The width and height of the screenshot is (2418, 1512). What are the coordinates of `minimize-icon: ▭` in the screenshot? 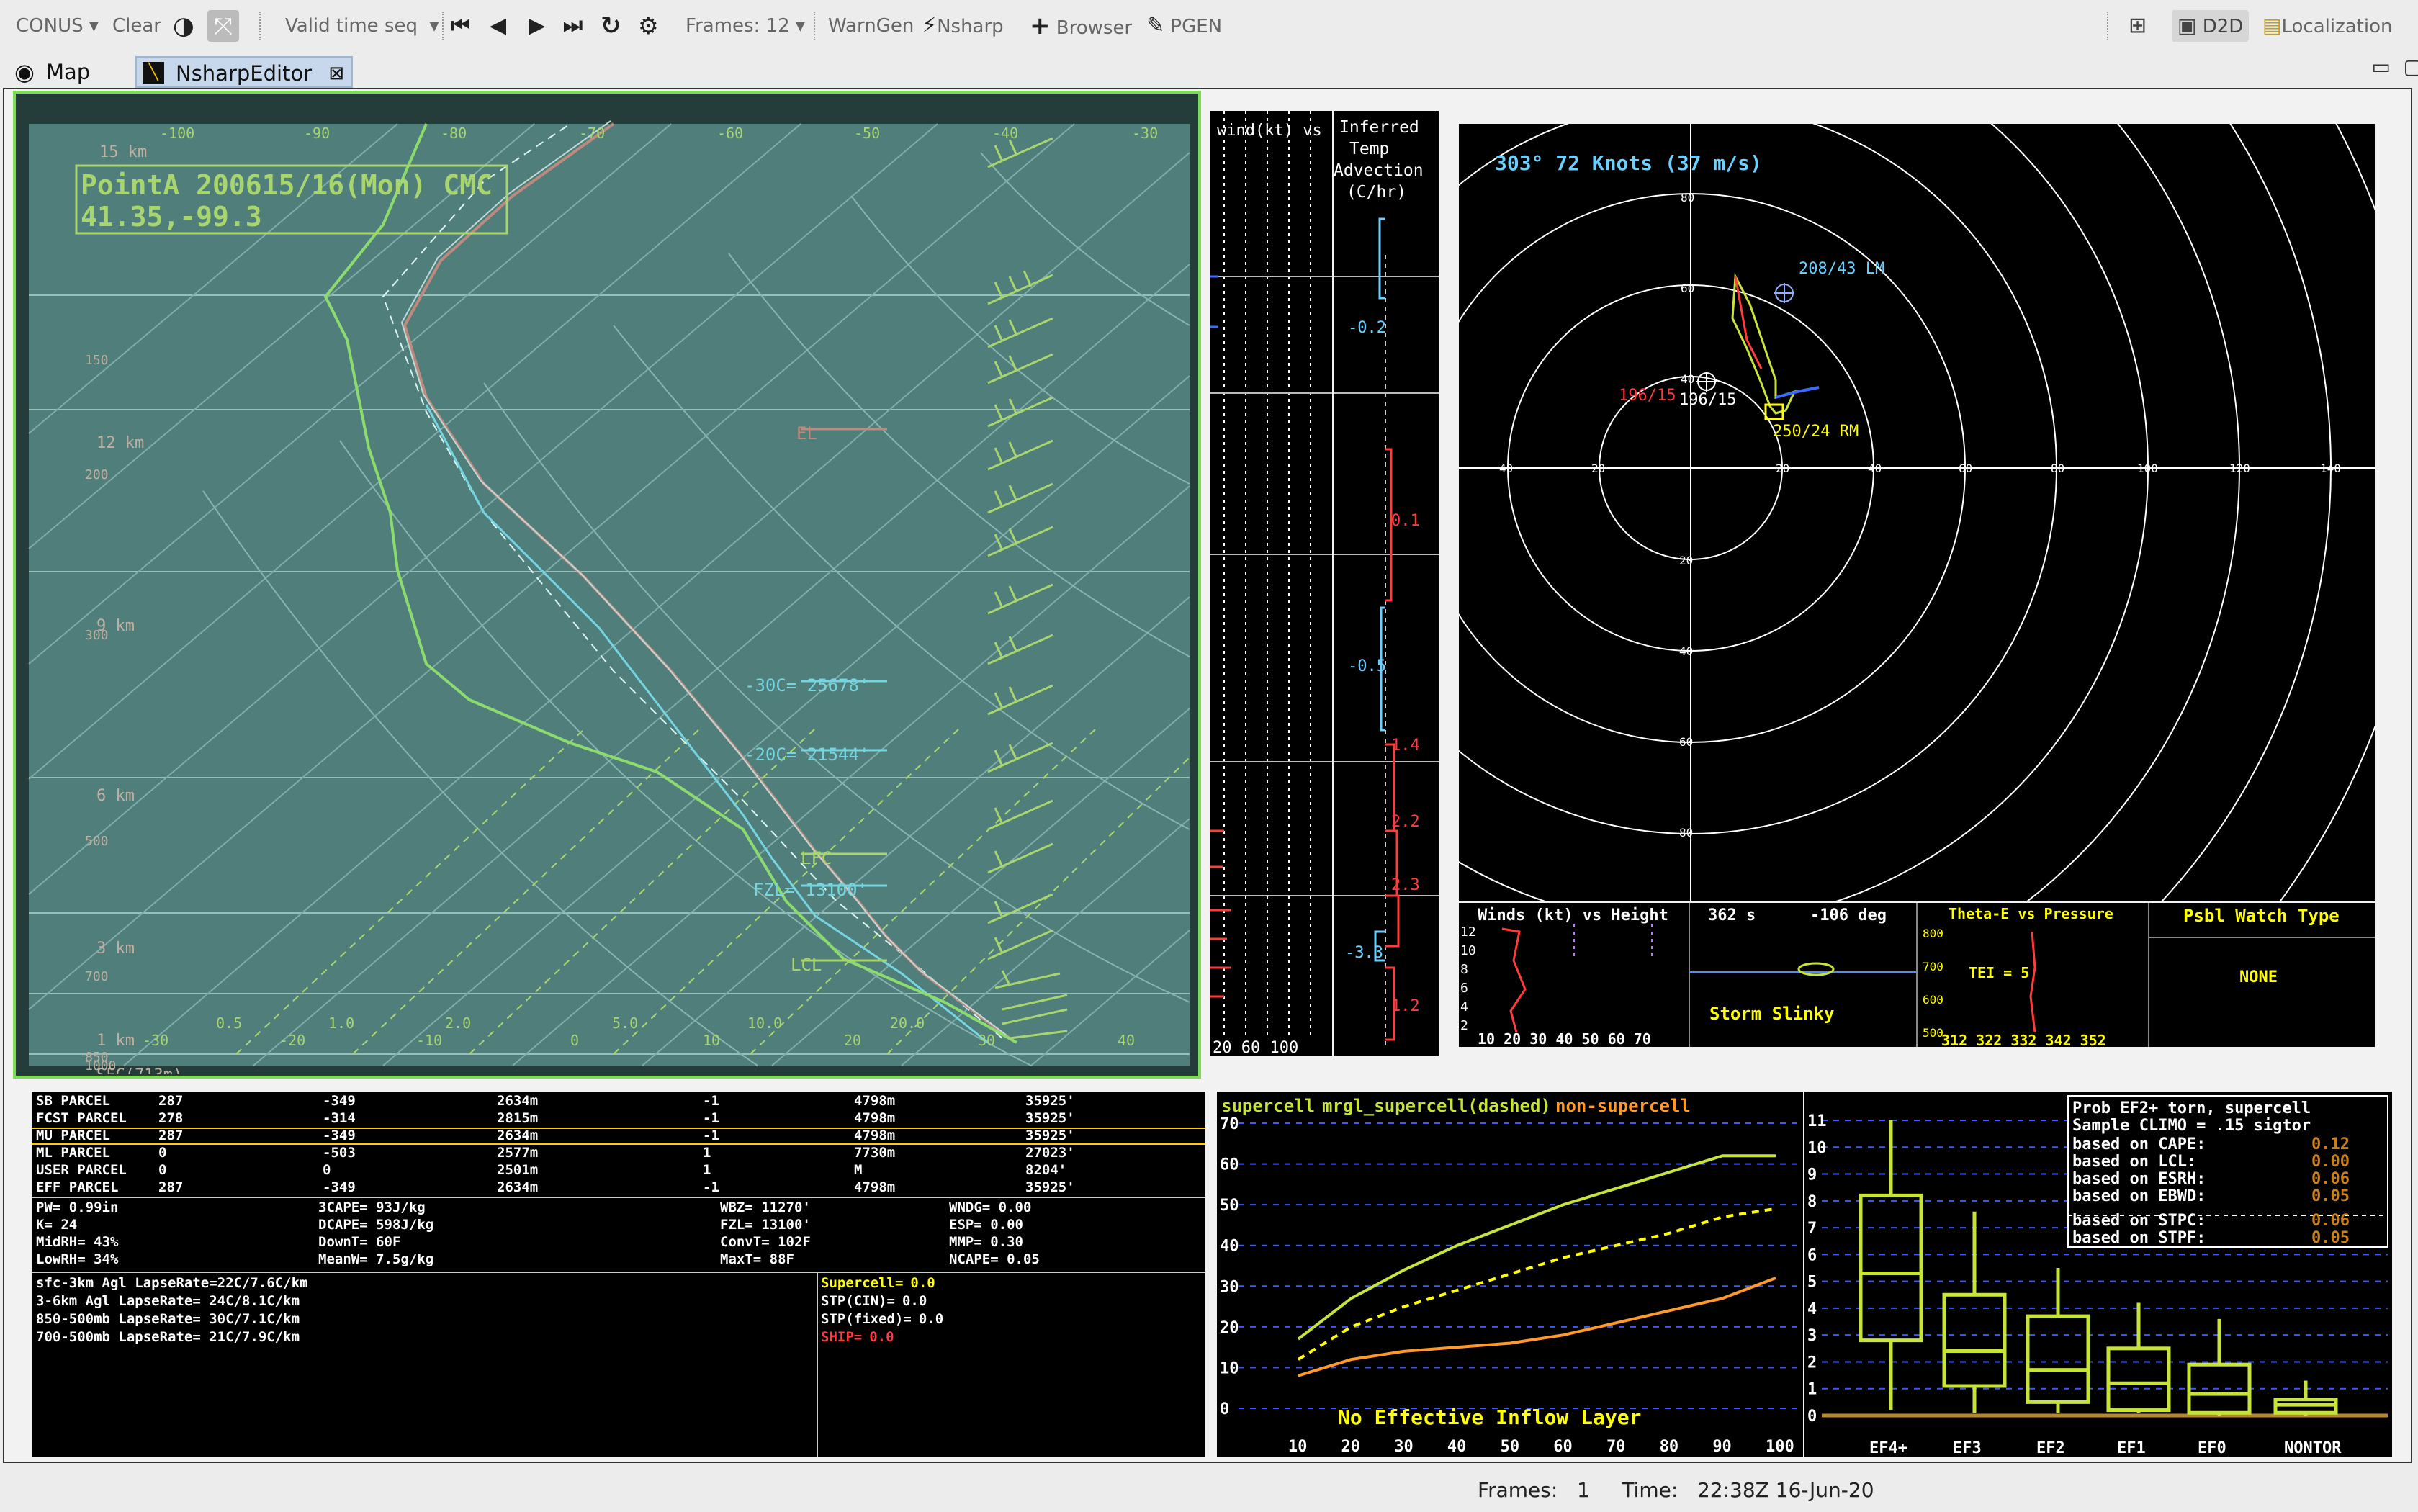 It's located at (2381, 66).